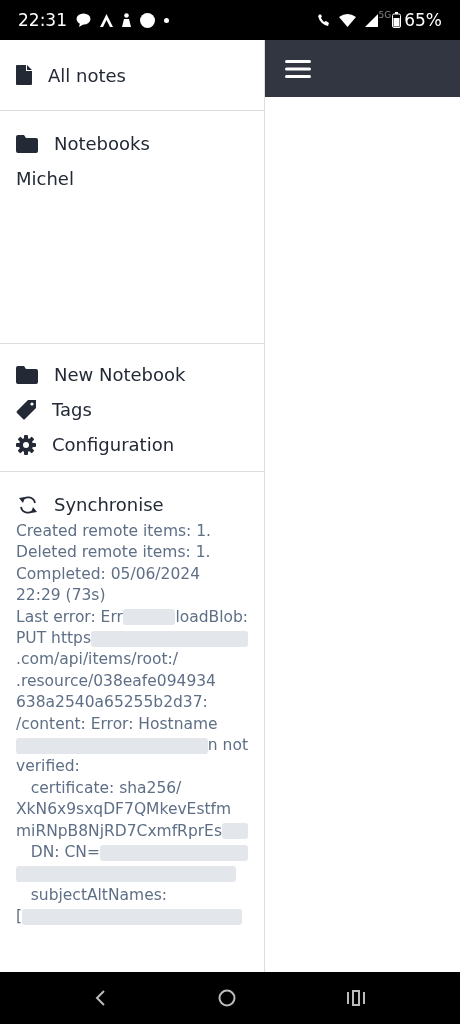  Describe the element at coordinates (26, 444) in the screenshot. I see `gear-icon` at that location.